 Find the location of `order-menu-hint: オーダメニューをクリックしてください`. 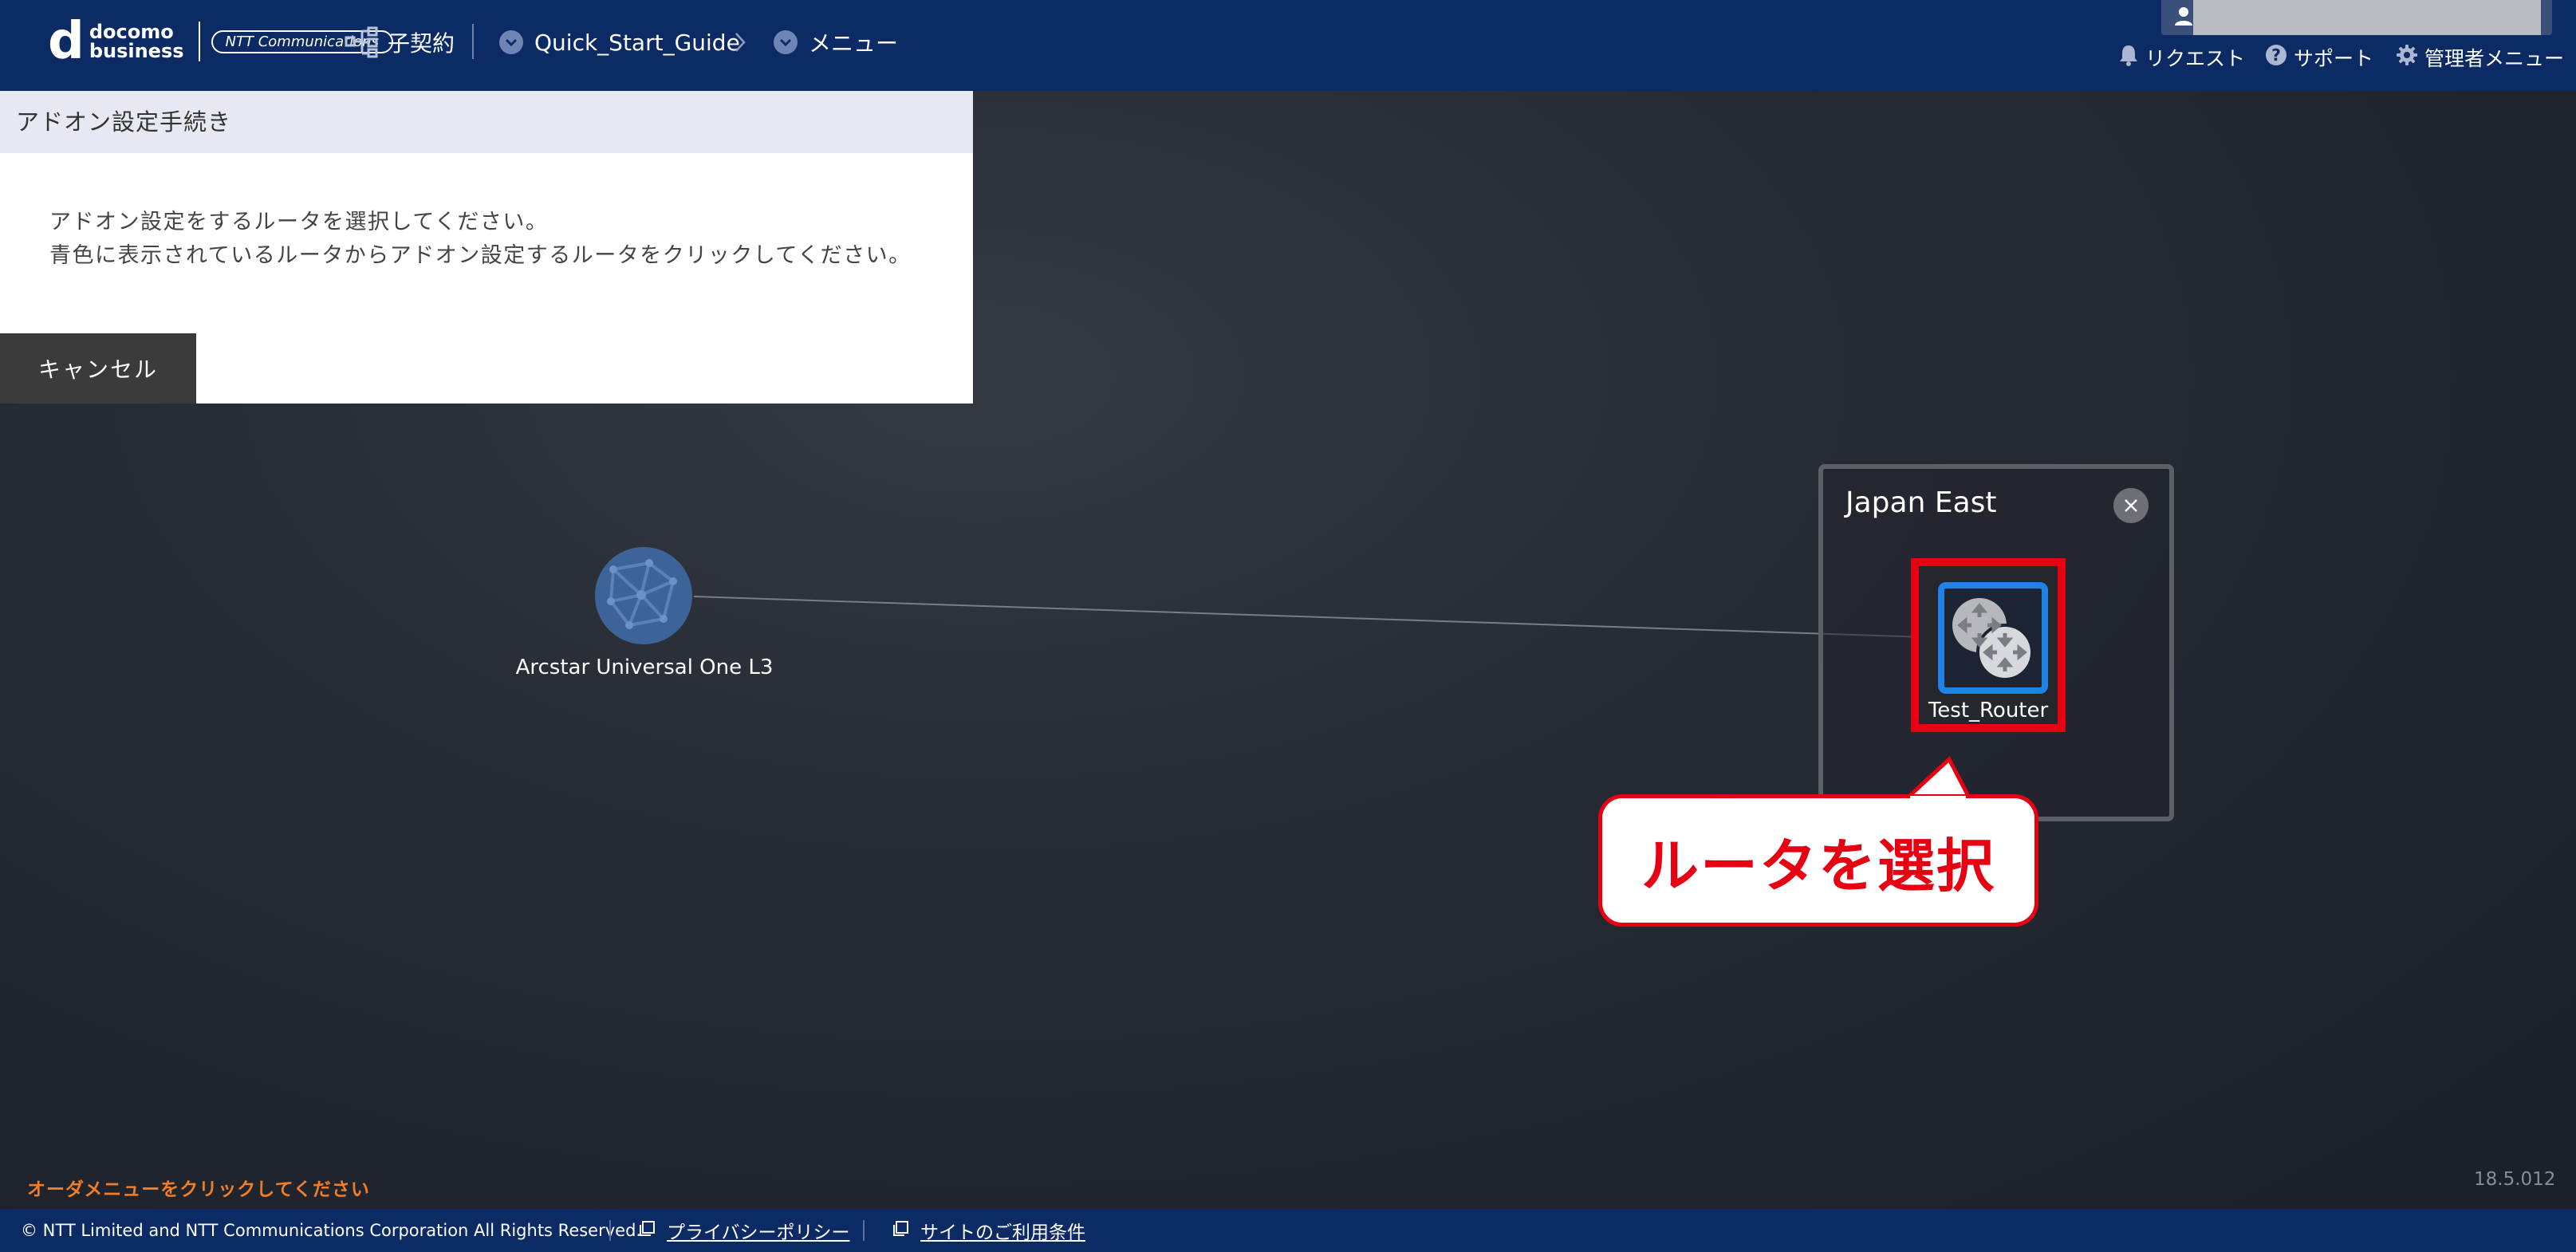

order-menu-hint: オーダメニューをクリックしてください is located at coordinates (198, 1189).